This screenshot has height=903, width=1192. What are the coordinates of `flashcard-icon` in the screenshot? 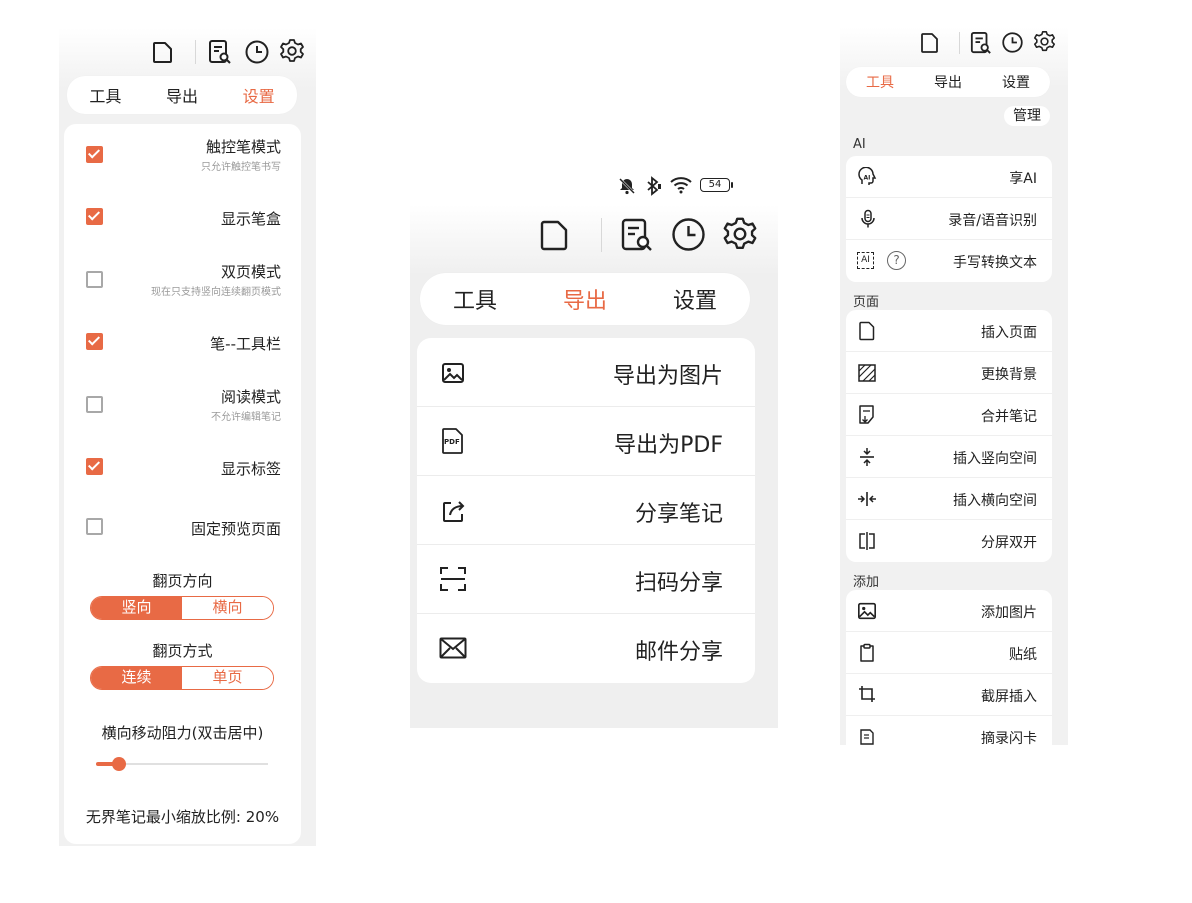 It's located at (867, 737).